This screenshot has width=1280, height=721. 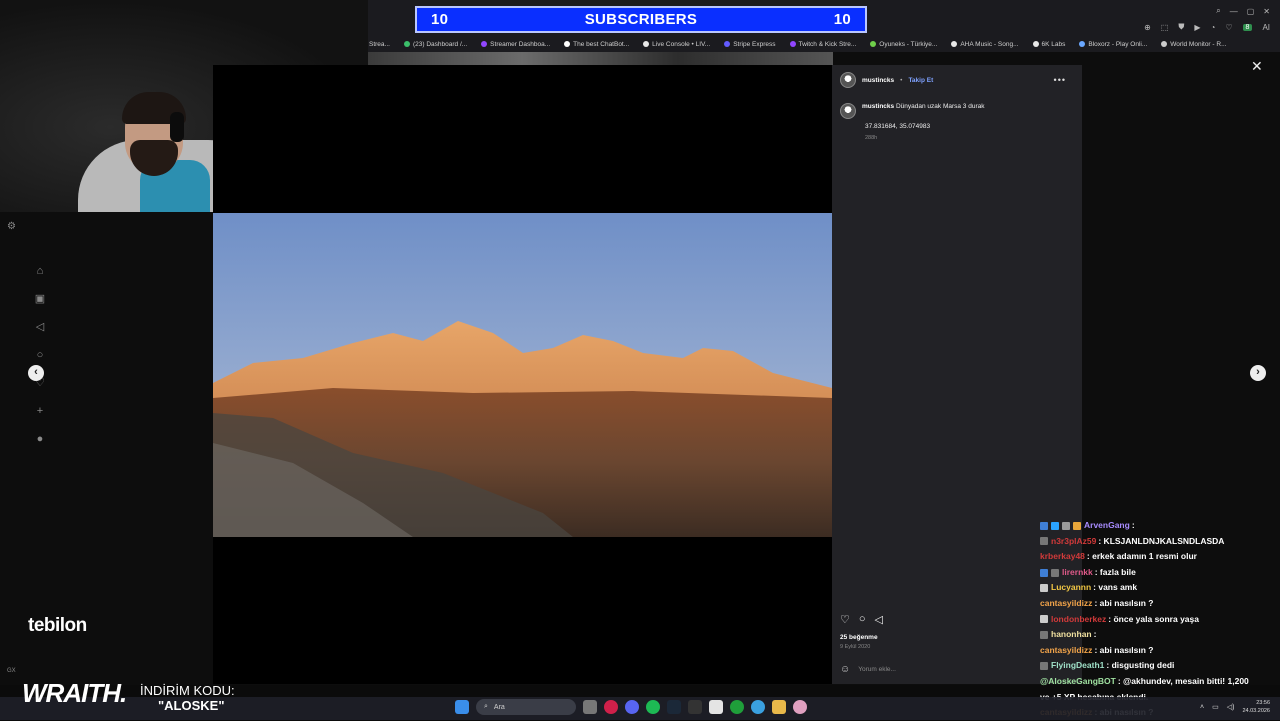 I want to click on send-icon: ◁, so click(x=40, y=327).